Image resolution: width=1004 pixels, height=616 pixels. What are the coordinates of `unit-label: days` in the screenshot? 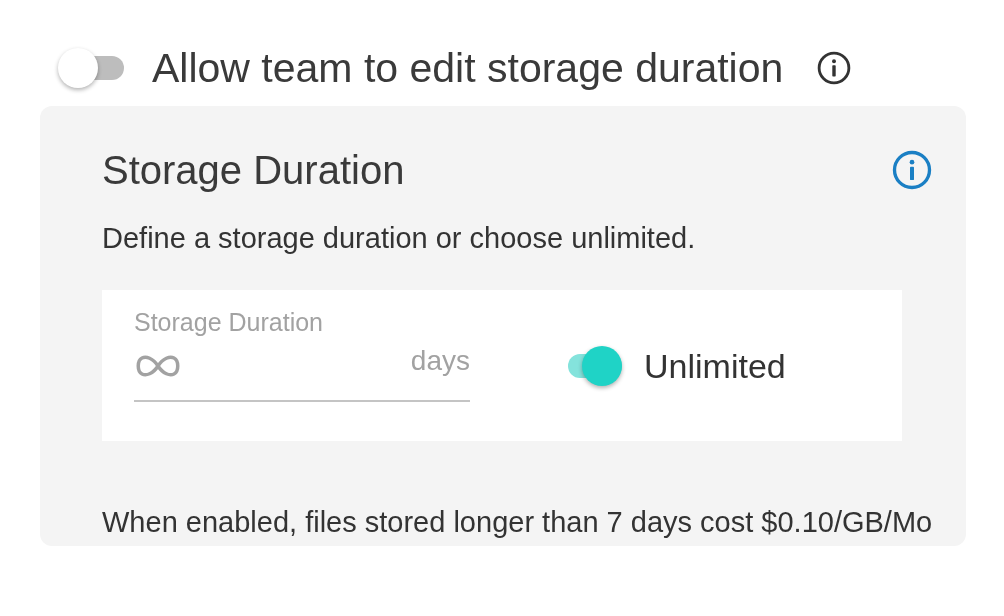 It's located at (440, 361).